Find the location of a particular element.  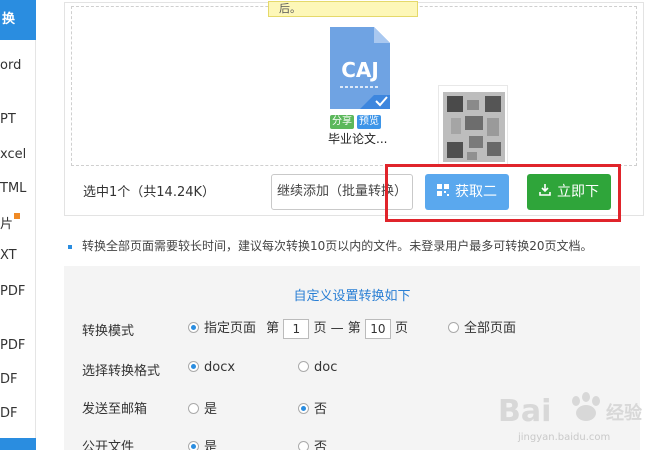

format-docx-label: docx is located at coordinates (220, 367).